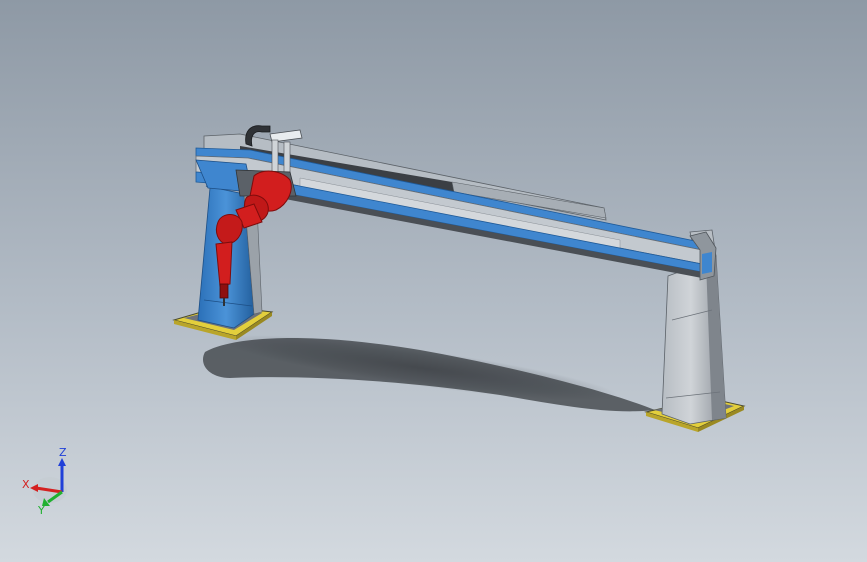 The image size is (867, 562). I want to click on y-axis-label: Y, so click(41, 510).